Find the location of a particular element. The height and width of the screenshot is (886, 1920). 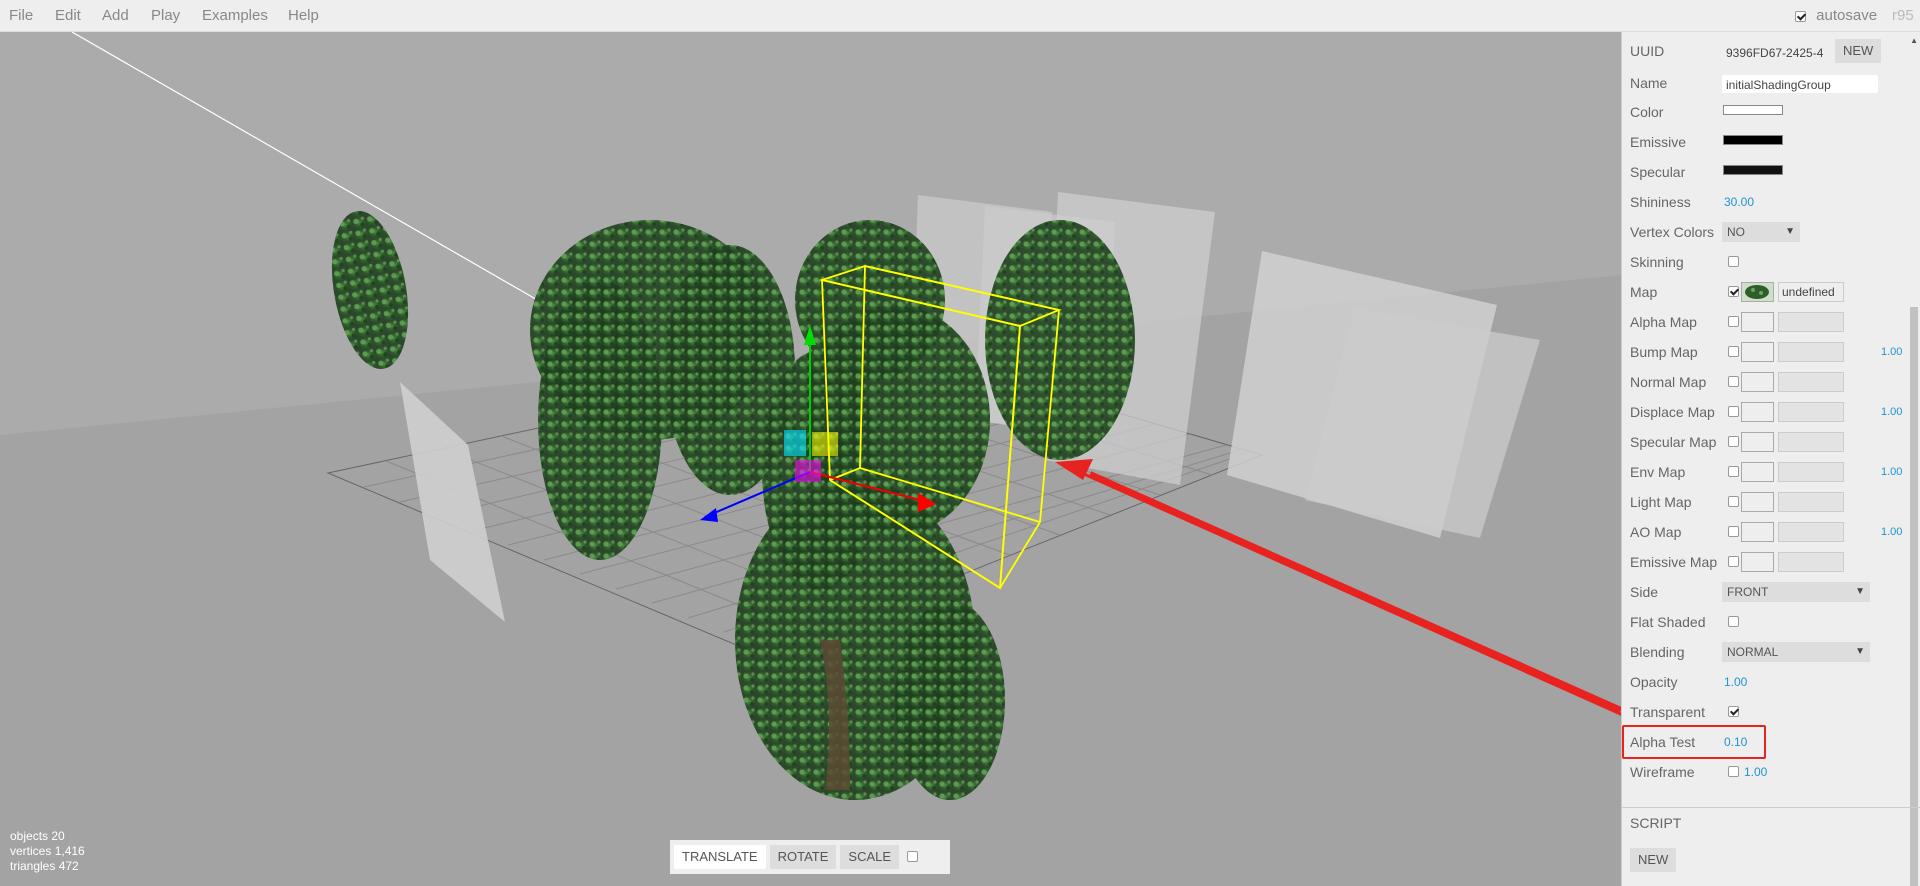

row-vertex-colors: Vertex Colors NO ▼ is located at coordinates (1767, 232).